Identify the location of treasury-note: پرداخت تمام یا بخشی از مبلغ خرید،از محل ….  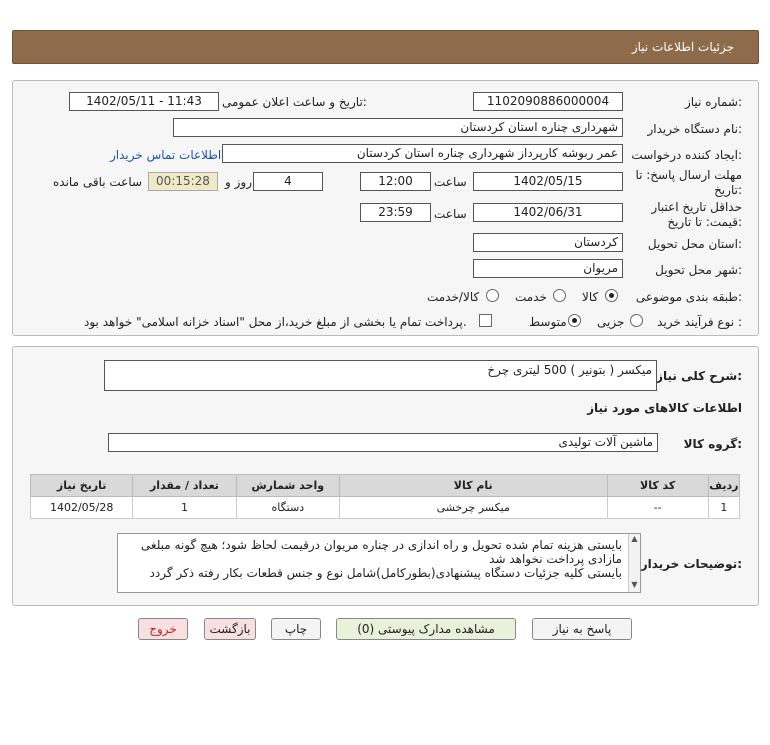
(275, 322).